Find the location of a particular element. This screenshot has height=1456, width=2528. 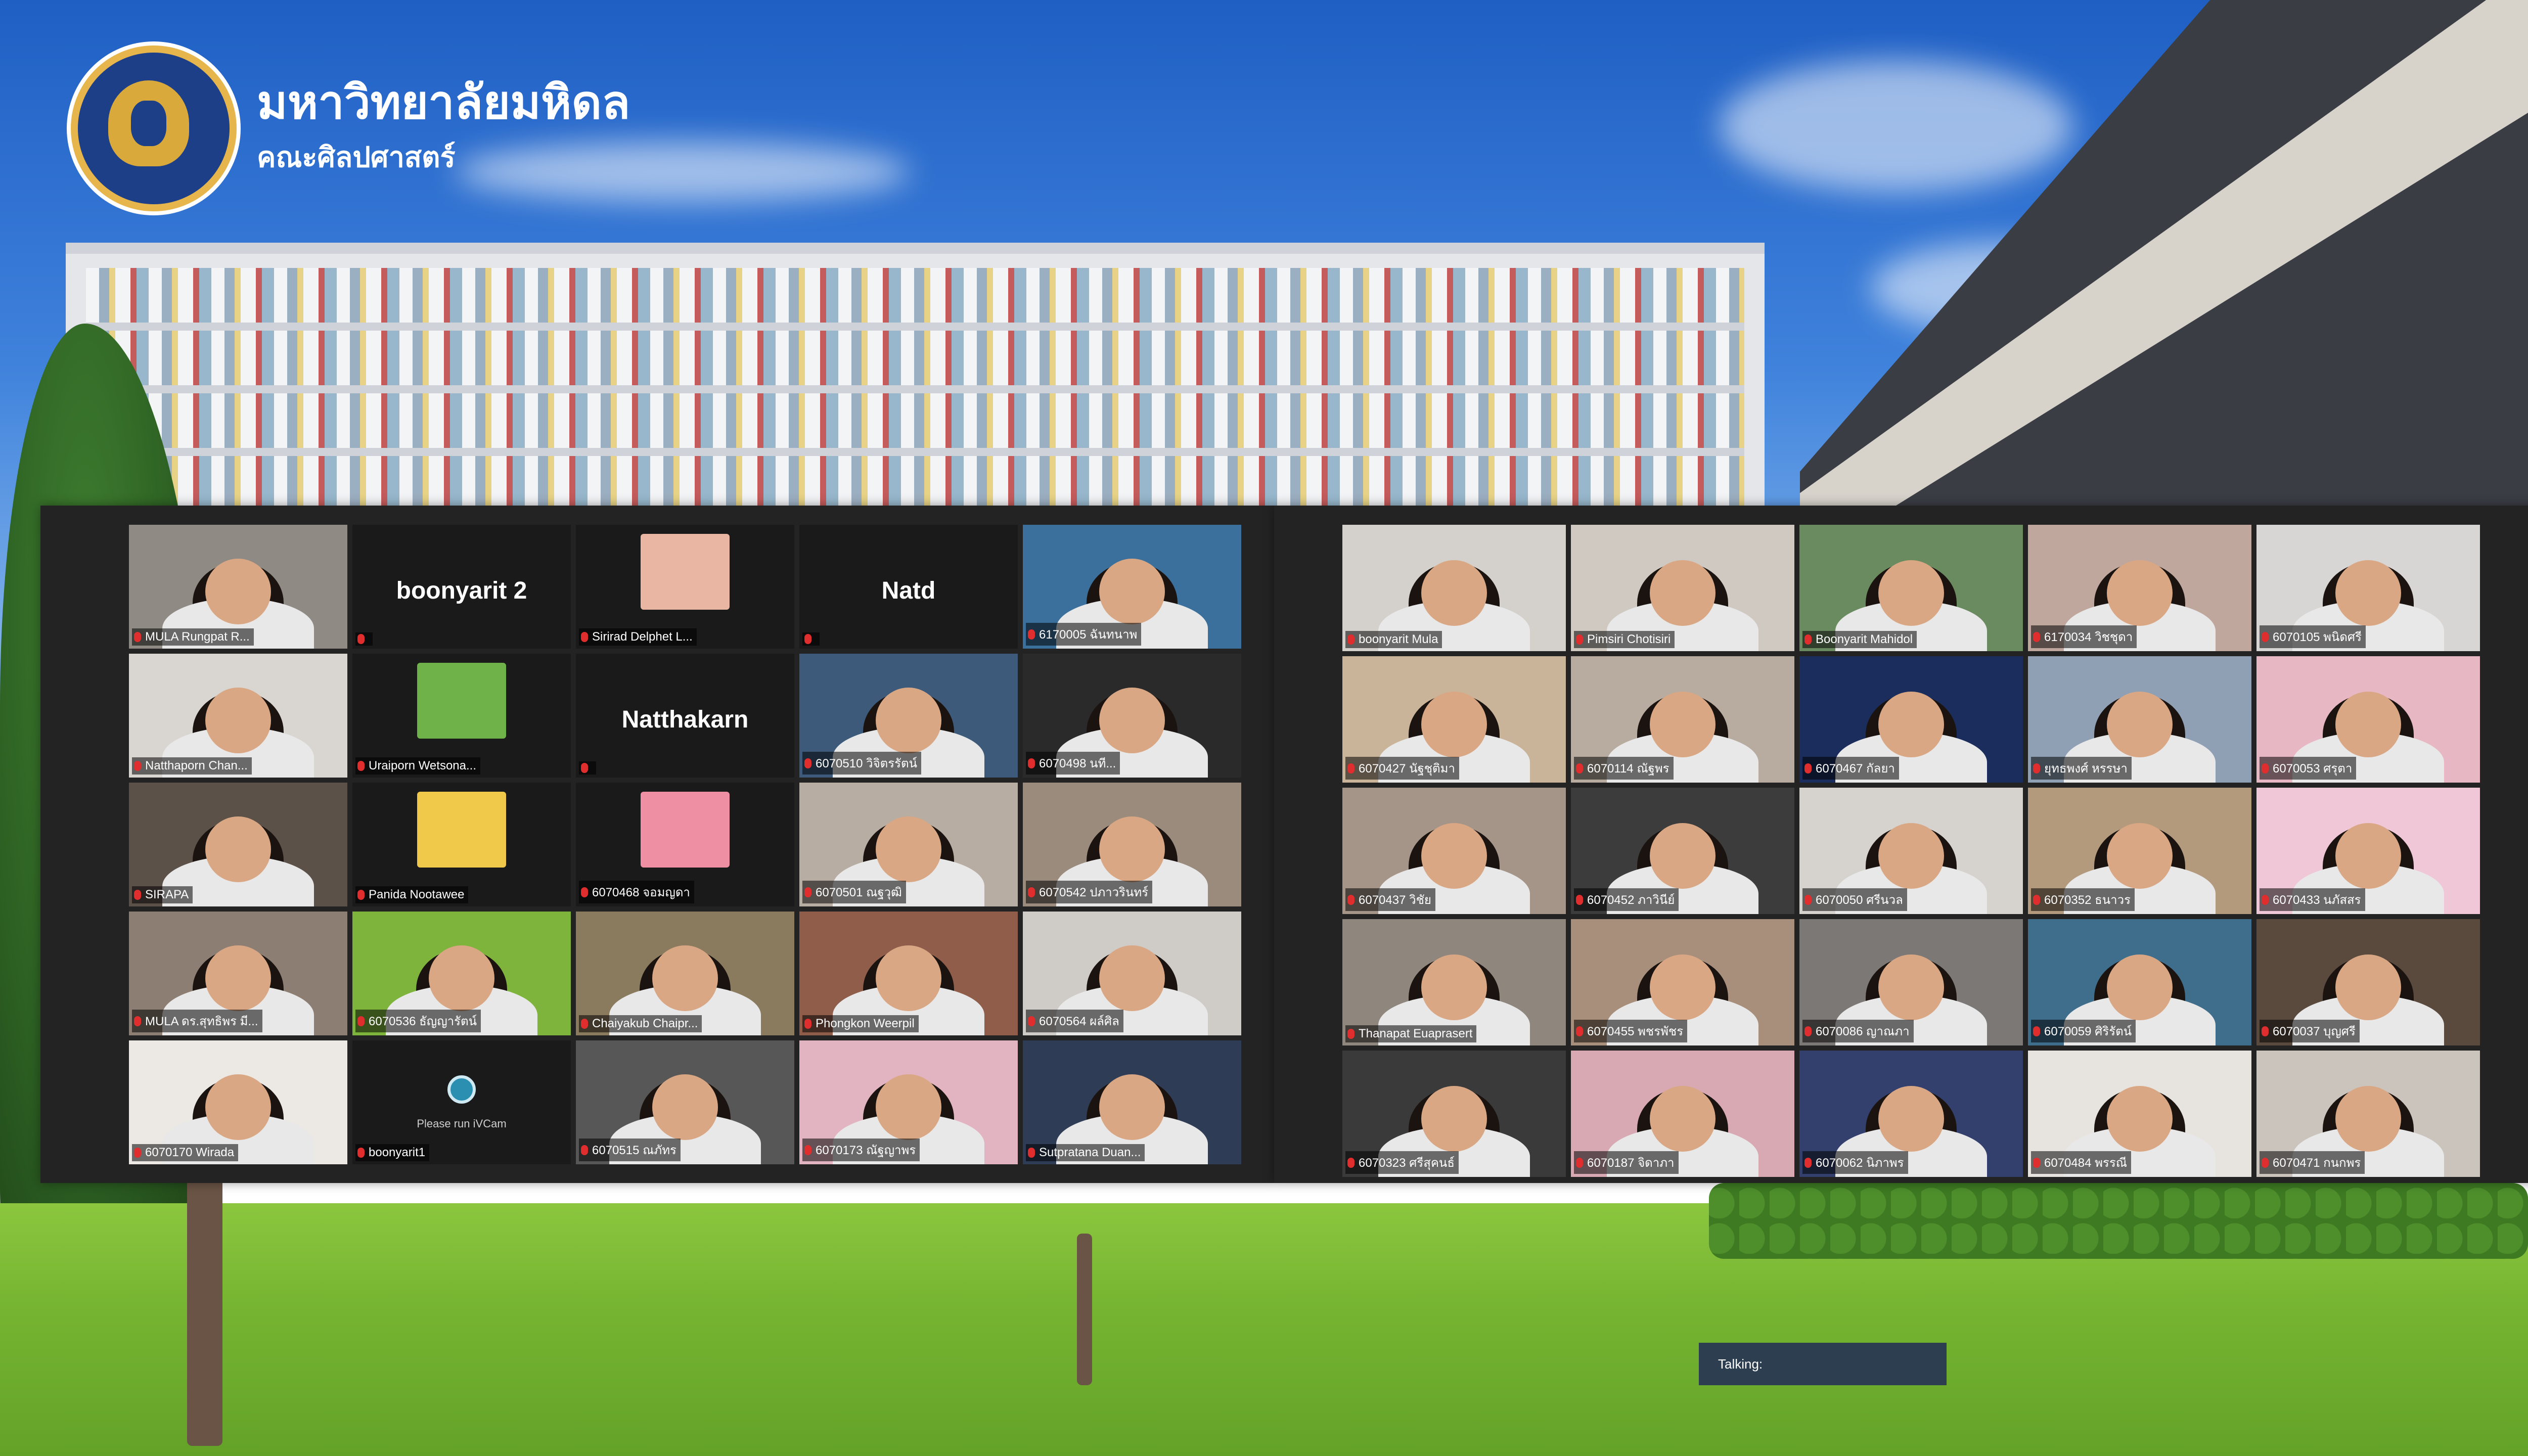

participant-tile: 6170034 วิชชุดา is located at coordinates (2139, 588).